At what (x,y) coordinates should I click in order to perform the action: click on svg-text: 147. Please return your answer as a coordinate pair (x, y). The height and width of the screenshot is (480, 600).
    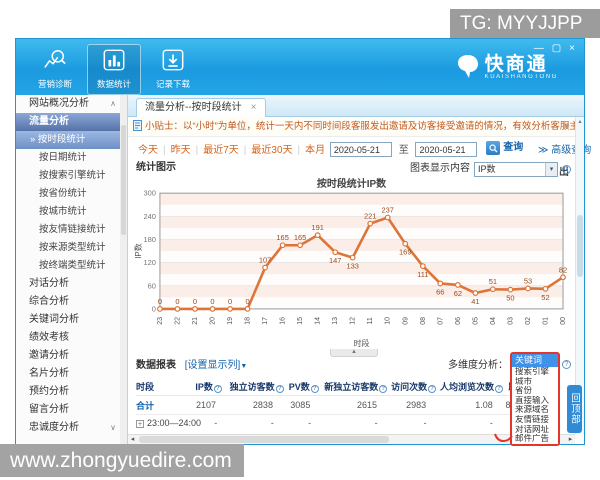
    Looking at the image, I should click on (335, 260).